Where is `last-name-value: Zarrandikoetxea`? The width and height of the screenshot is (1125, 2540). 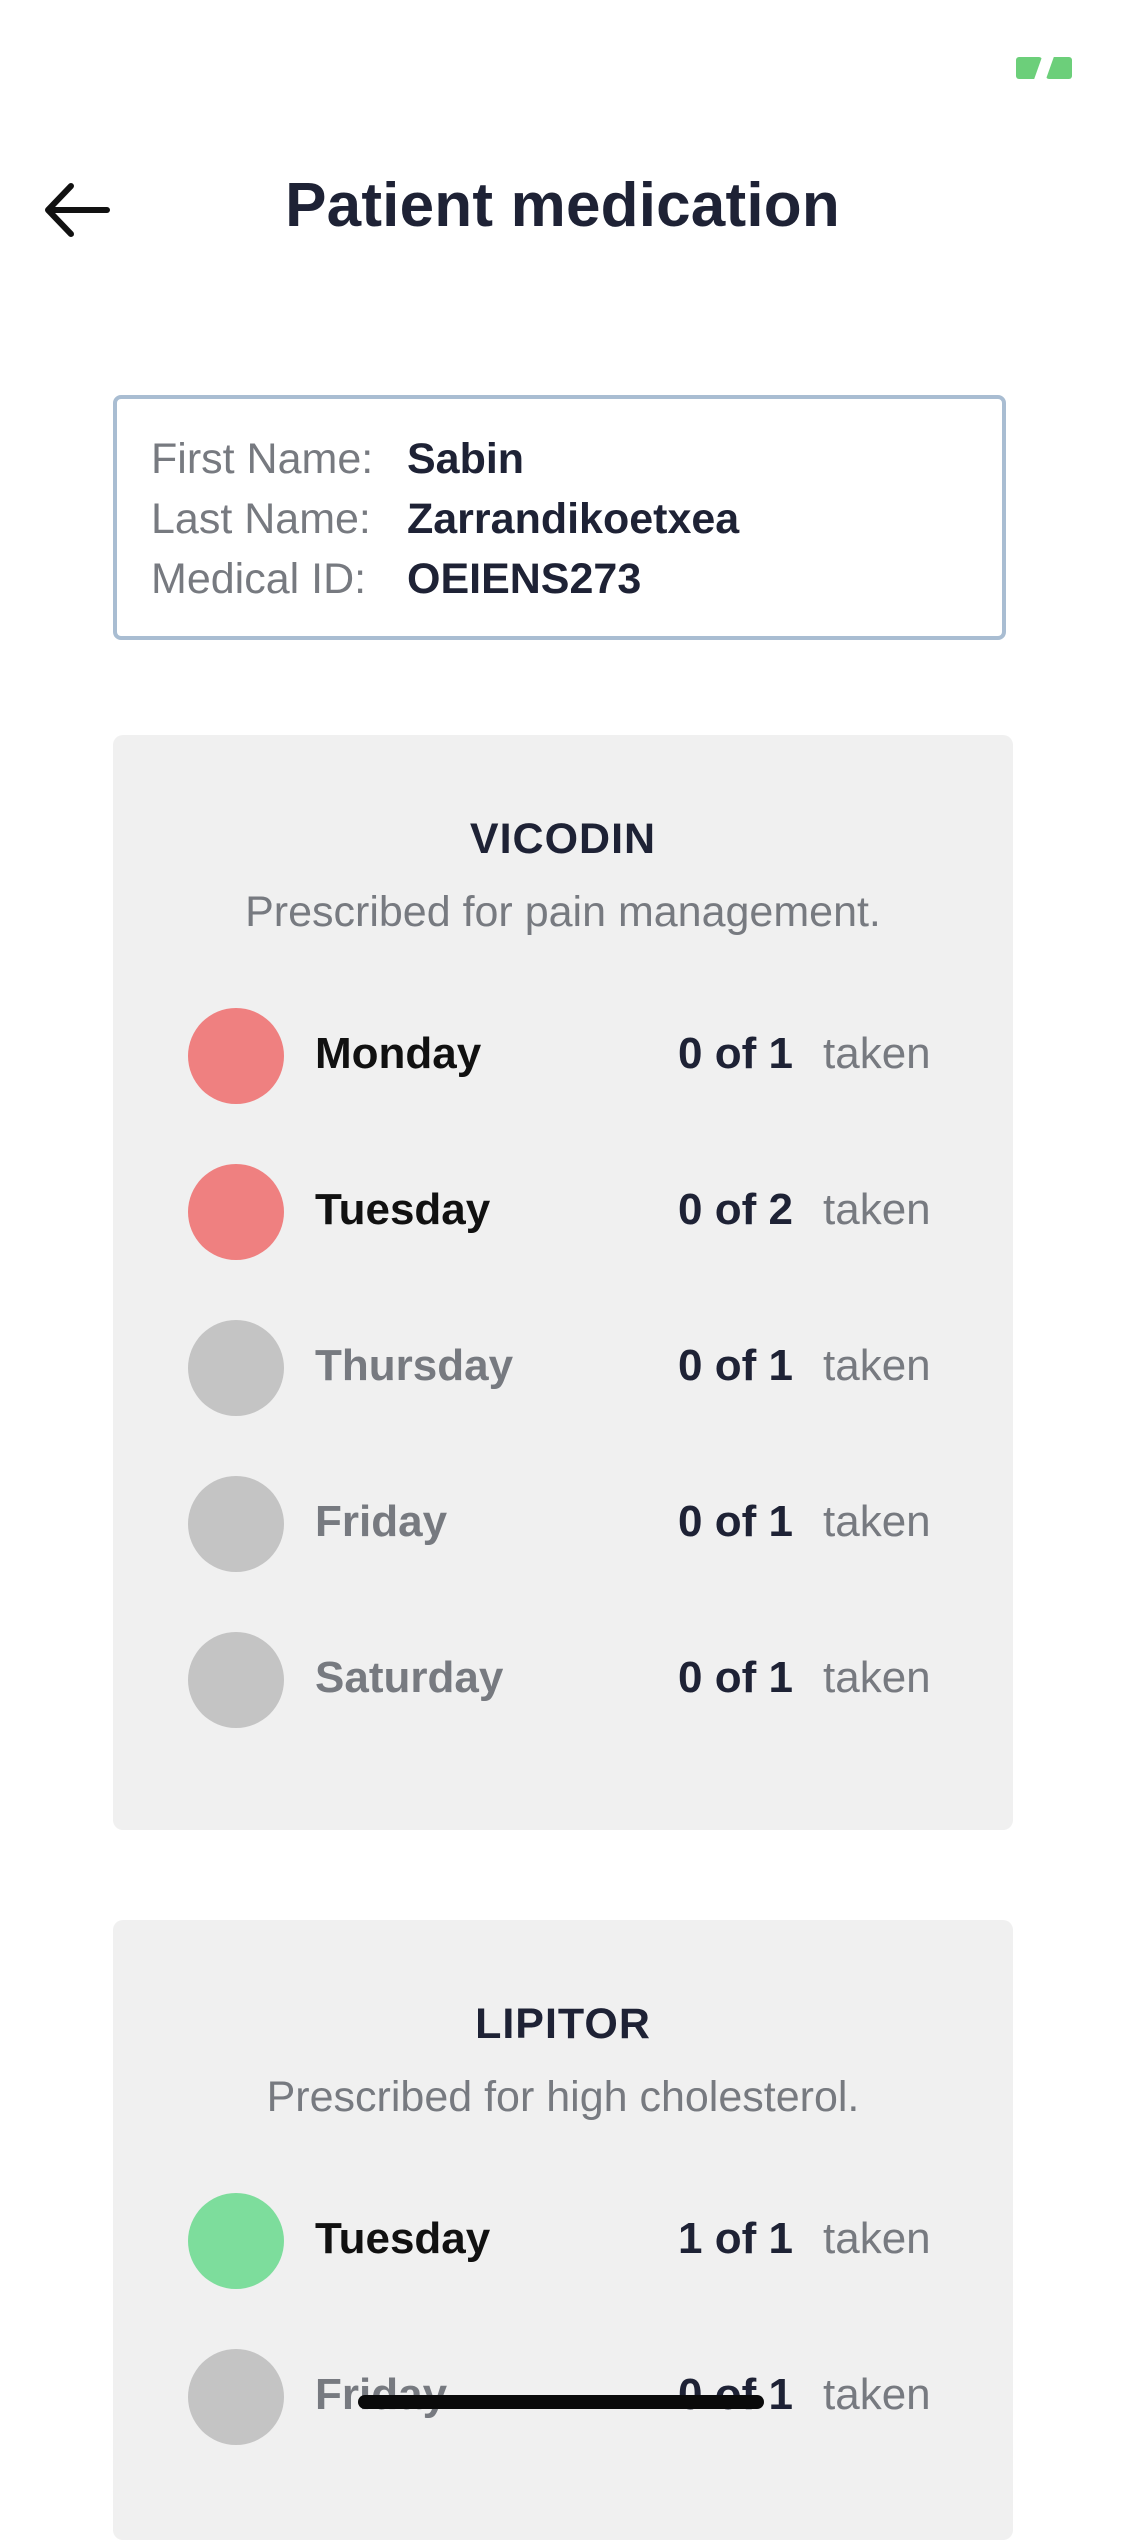
last-name-value: Zarrandikoetxea is located at coordinates (573, 518).